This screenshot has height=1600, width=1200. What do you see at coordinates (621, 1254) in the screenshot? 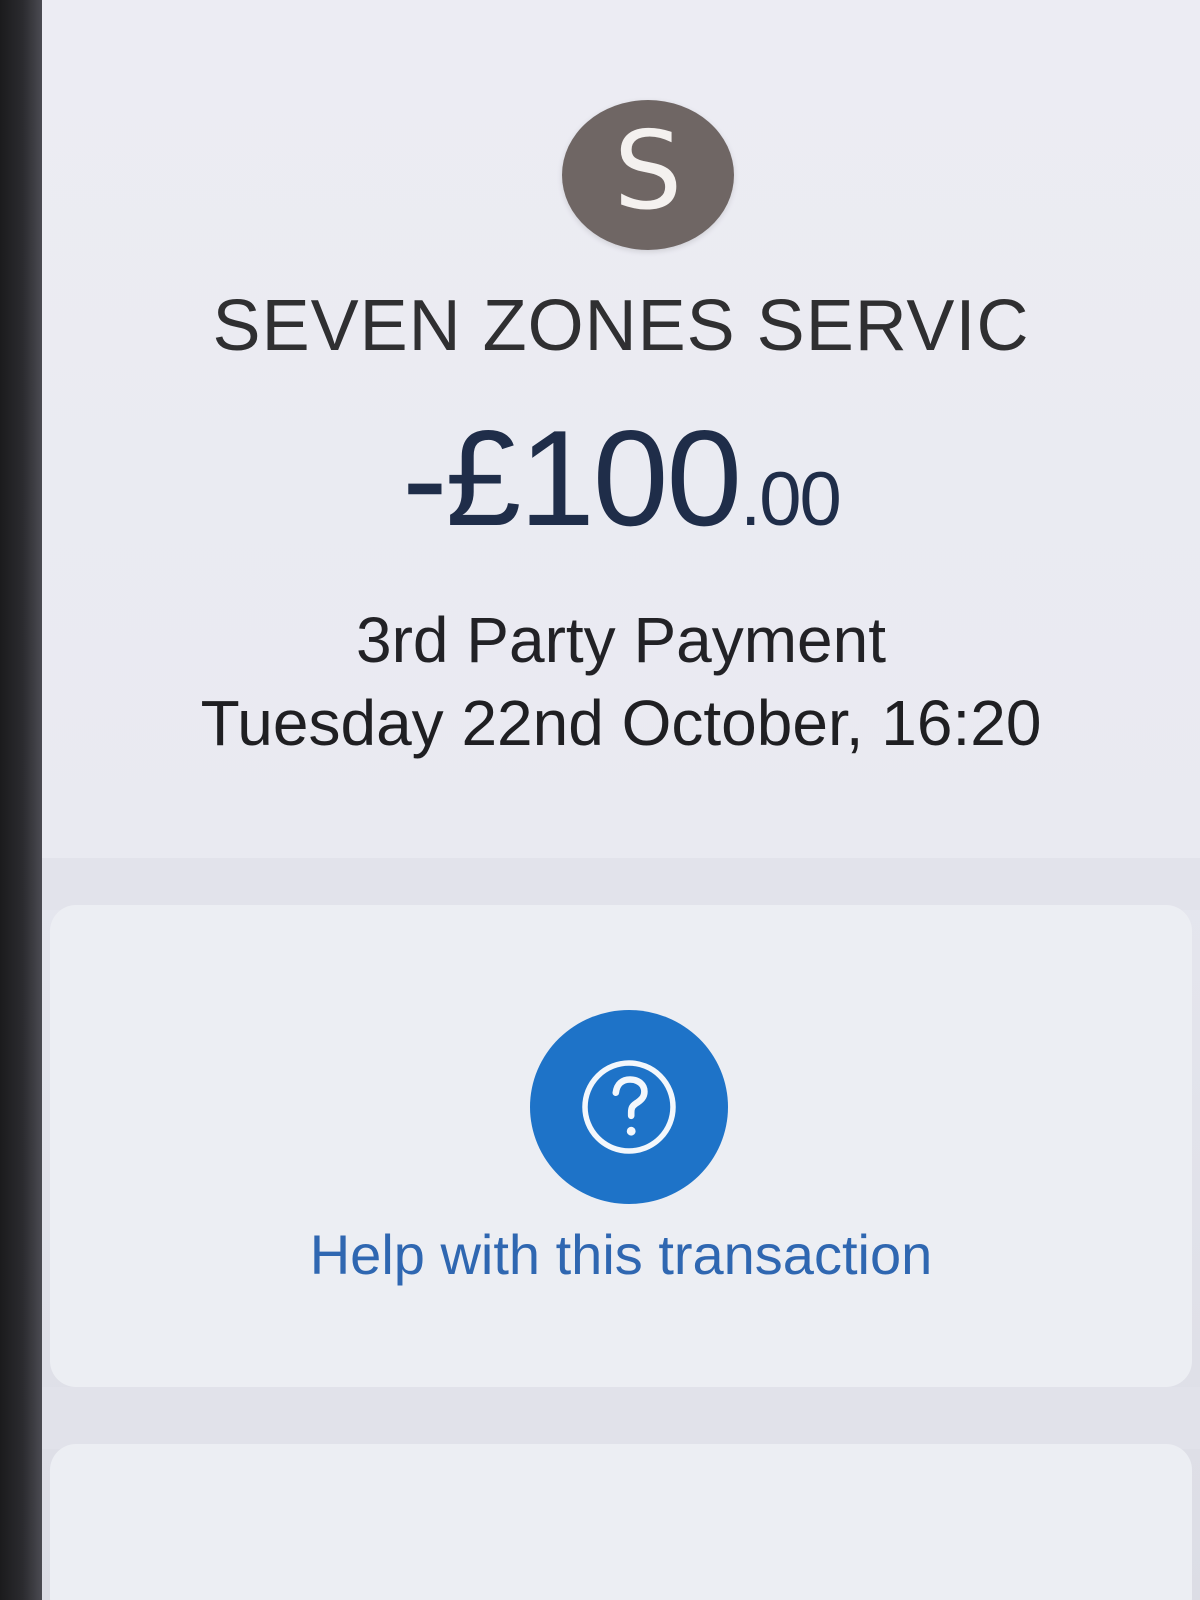
I see `help-transaction-link: Help with this transaction` at bounding box center [621, 1254].